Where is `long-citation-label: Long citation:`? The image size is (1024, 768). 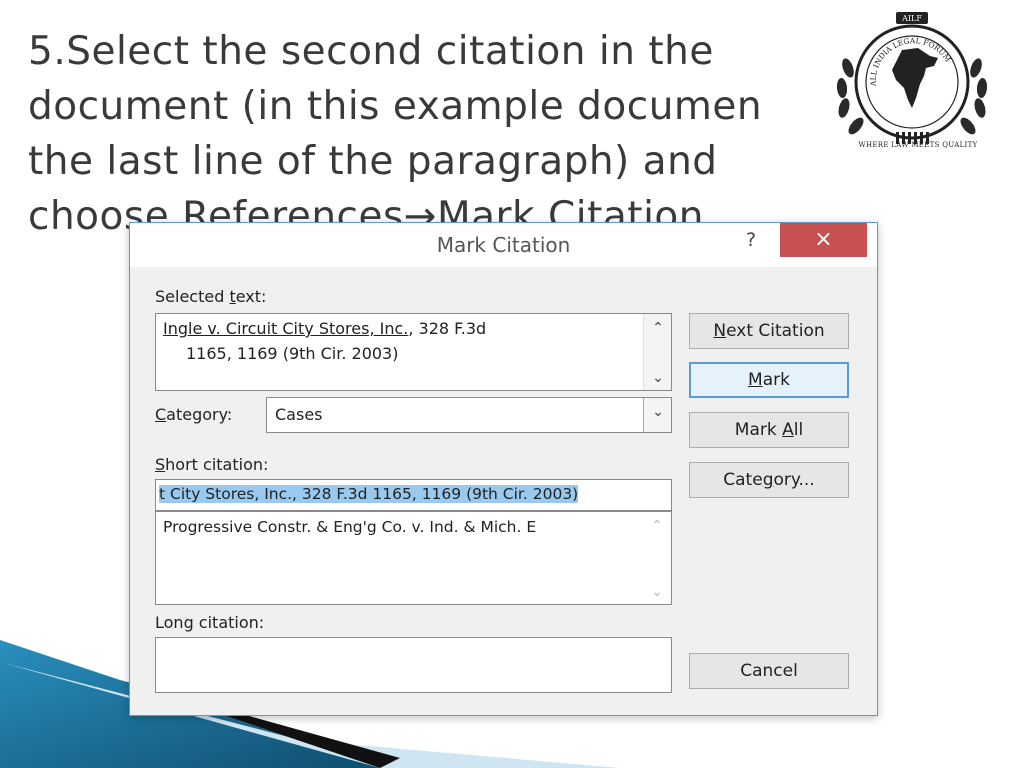 long-citation-label: Long citation: is located at coordinates (210, 622).